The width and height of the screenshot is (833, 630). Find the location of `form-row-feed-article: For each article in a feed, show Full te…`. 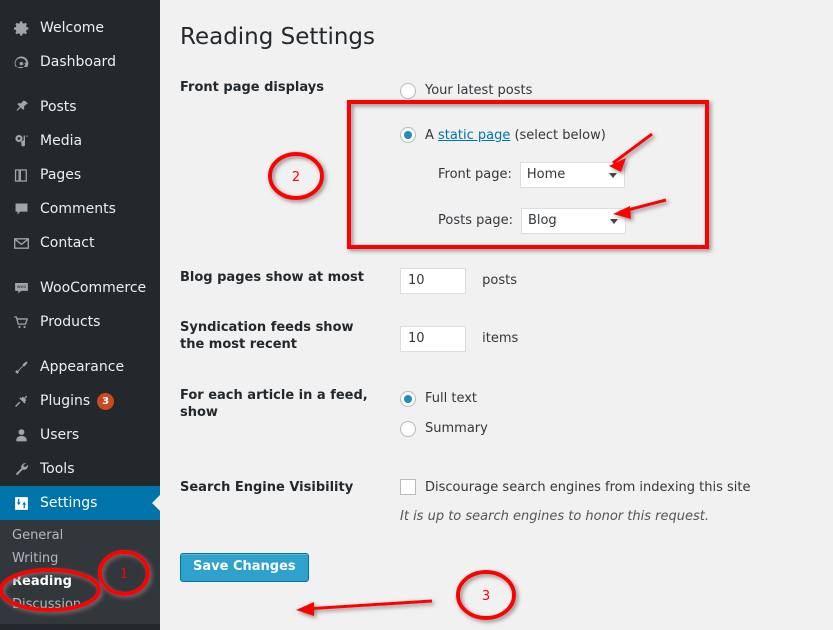

form-row-feed-article: For each article in a feed, show Full te… is located at coordinates (500, 409).